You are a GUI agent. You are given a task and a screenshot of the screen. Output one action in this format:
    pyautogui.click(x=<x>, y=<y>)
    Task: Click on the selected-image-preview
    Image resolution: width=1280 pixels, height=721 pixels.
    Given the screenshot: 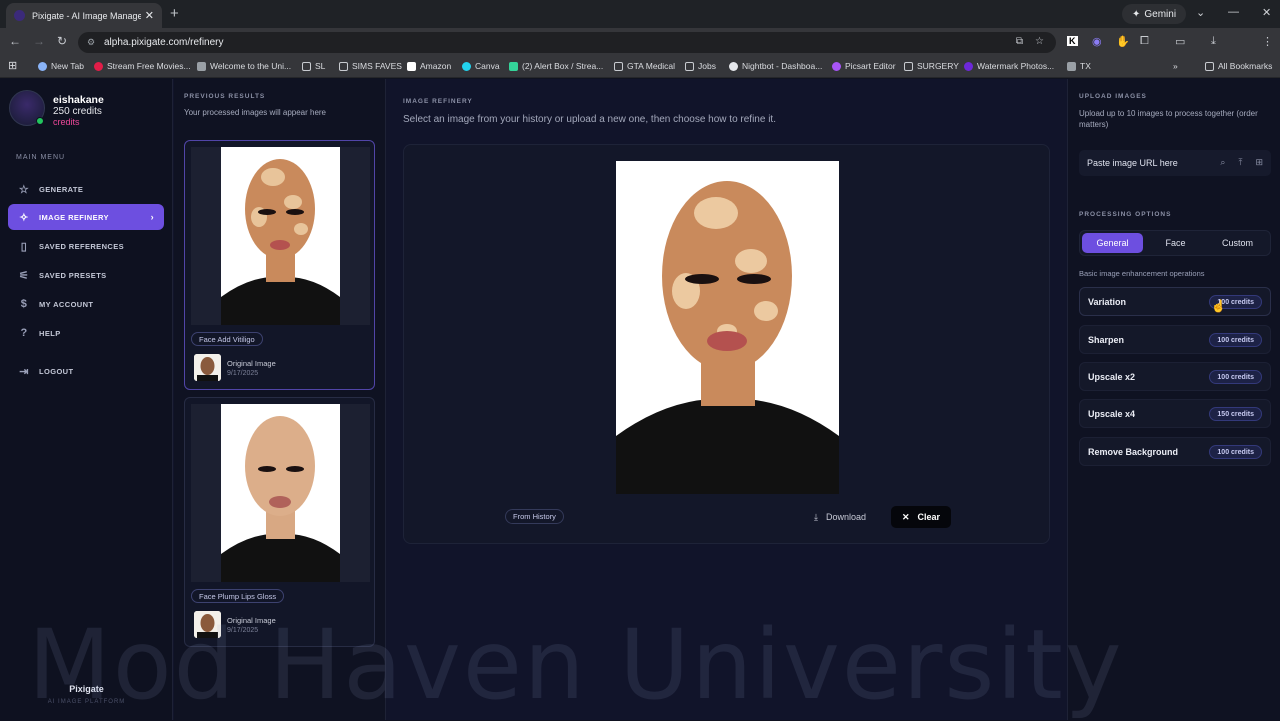 What is the action you would take?
    pyautogui.click(x=727, y=327)
    